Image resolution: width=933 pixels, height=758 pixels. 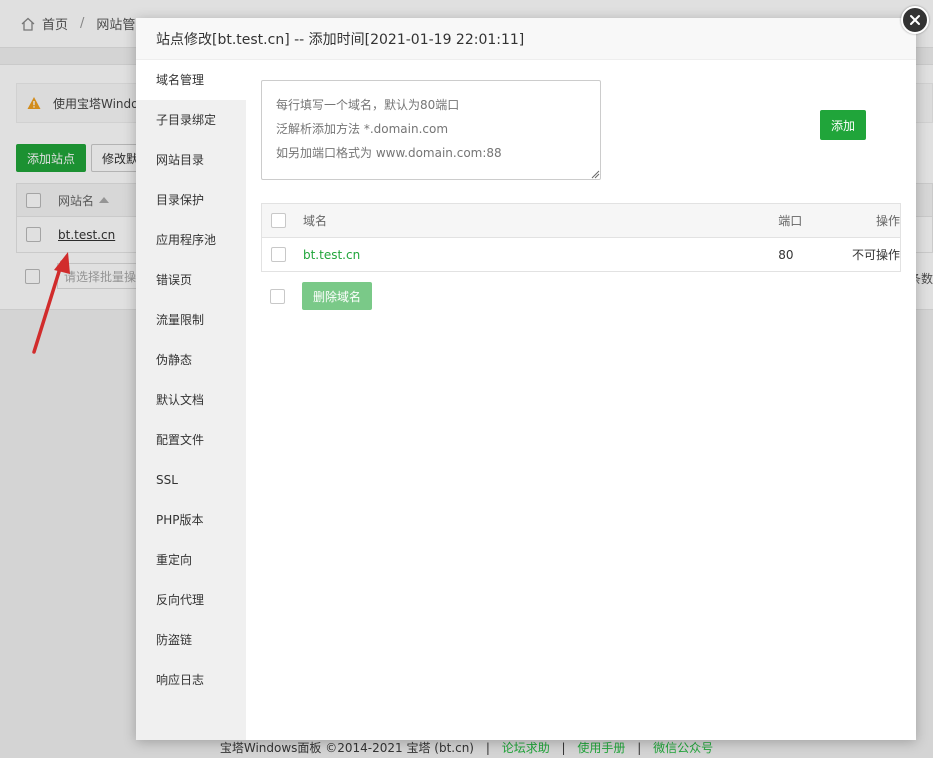 What do you see at coordinates (191, 280) in the screenshot?
I see `nav-error-page: 错误页` at bounding box center [191, 280].